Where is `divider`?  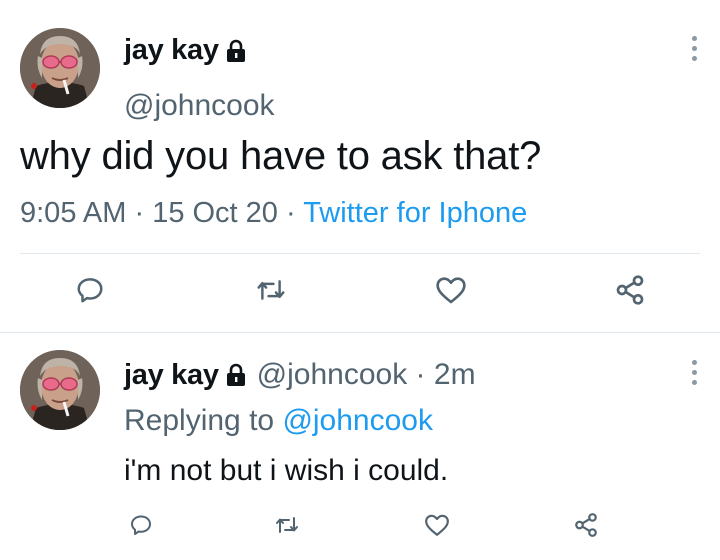
divider is located at coordinates (360, 253).